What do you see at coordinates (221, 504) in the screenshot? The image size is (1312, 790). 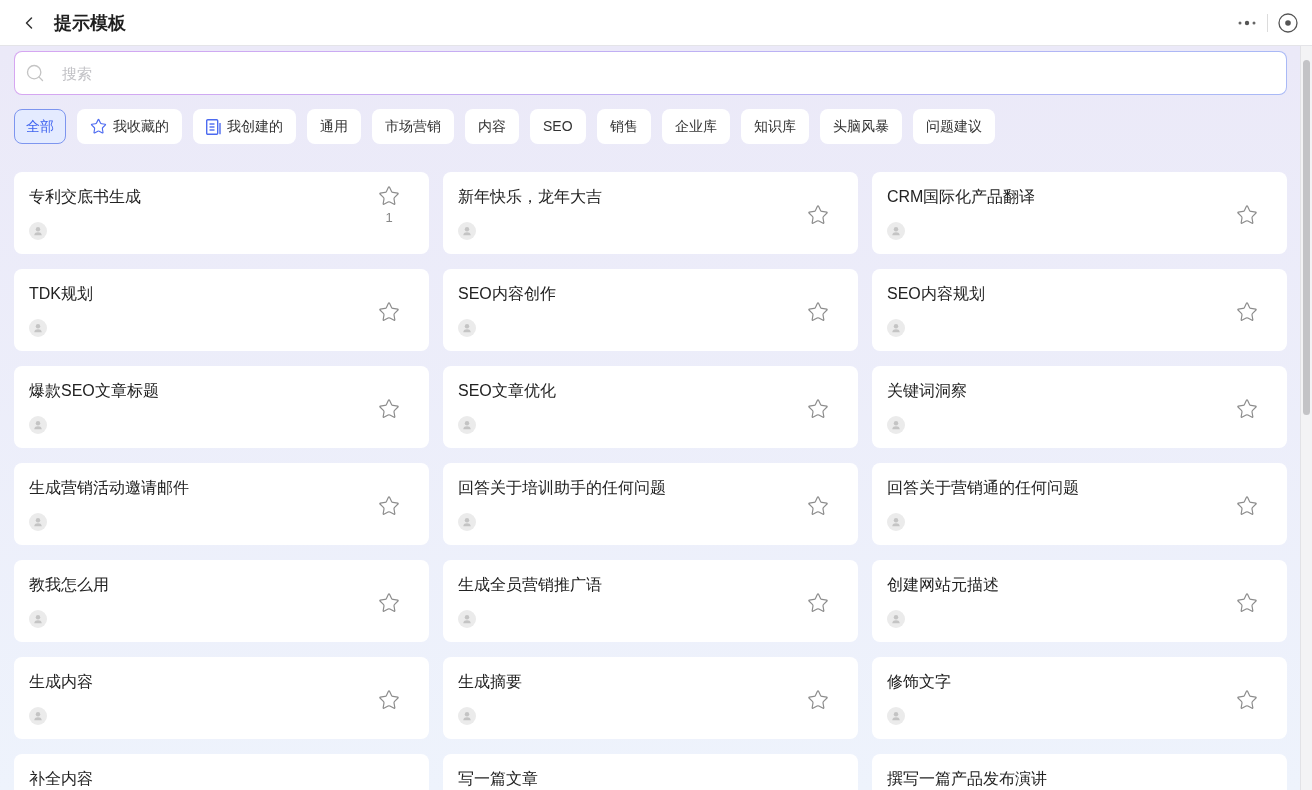 I see `template-card: 生成营销活动邀请邮件` at bounding box center [221, 504].